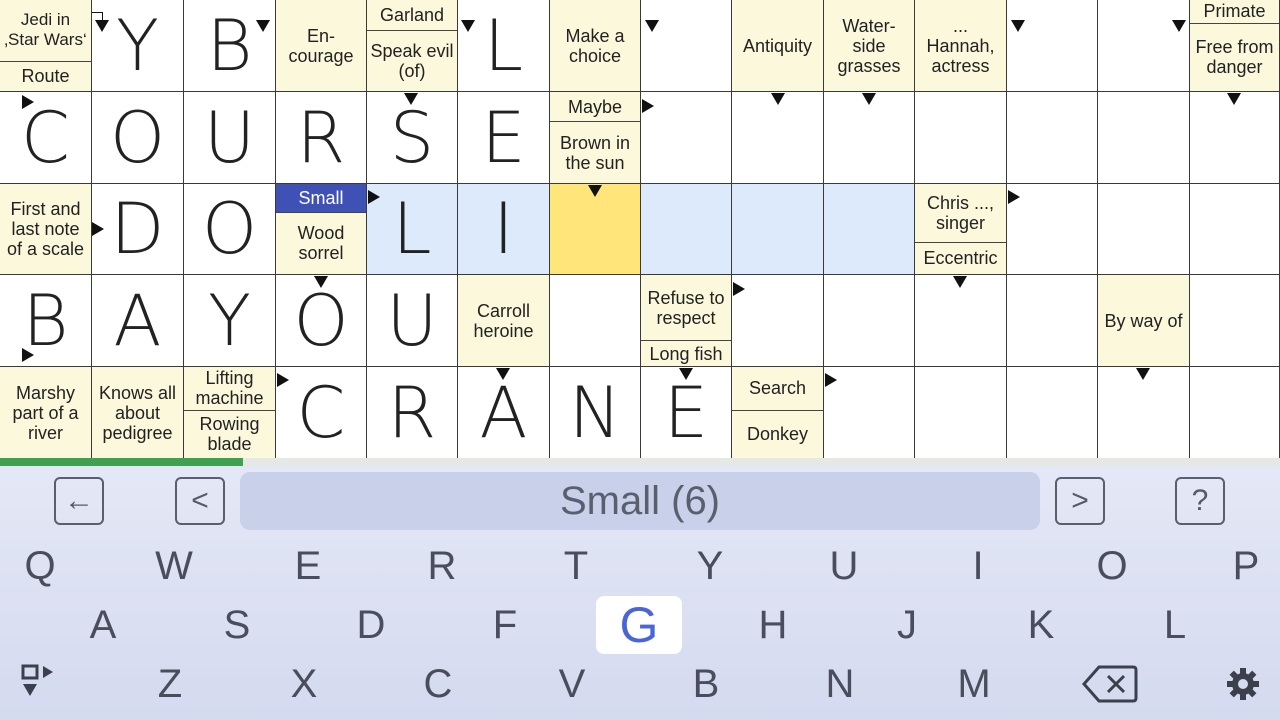 Image resolution: width=1280 pixels, height=720 pixels. Describe the element at coordinates (572, 684) in the screenshot. I see `key-v: V` at that location.